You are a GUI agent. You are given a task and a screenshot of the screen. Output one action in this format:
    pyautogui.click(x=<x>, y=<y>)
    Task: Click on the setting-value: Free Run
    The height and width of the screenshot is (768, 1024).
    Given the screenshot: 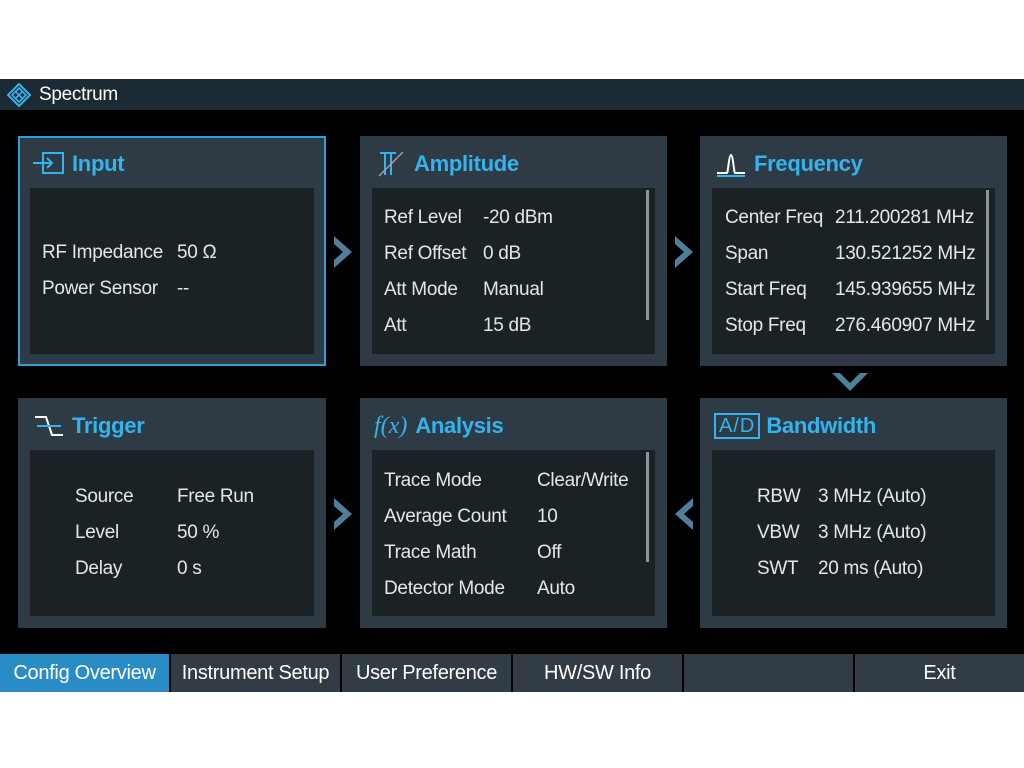 What is the action you would take?
    pyautogui.click(x=215, y=496)
    